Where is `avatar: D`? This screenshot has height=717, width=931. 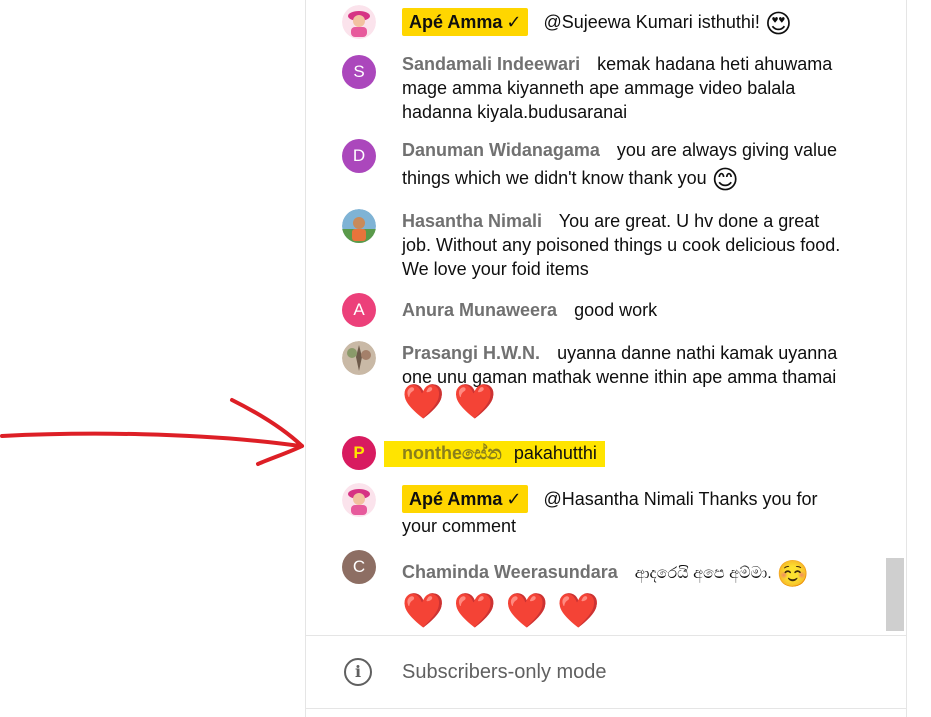
avatar: D is located at coordinates (359, 156).